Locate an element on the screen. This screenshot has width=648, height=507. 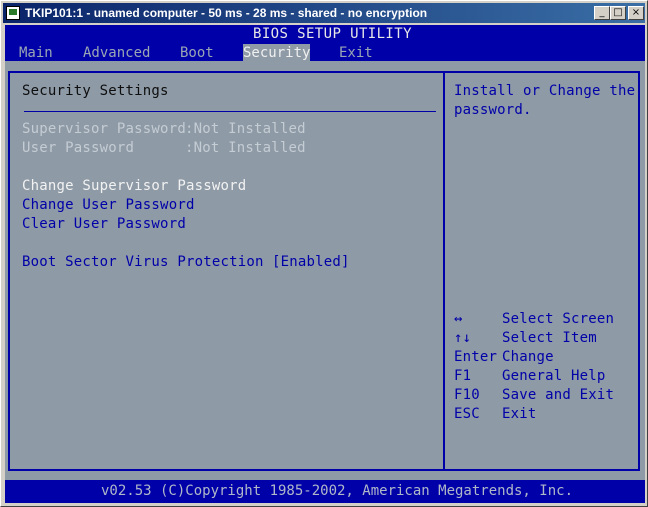
clear-user-password-item: Clear User Password is located at coordinates (104, 224).